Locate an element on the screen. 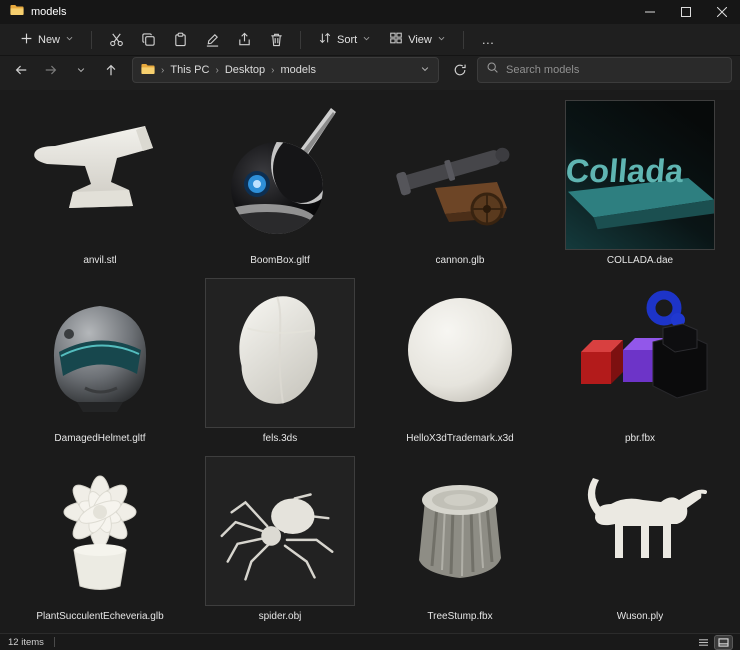  file-item-boombox: BoomBox.gltf is located at coordinates (280, 185).